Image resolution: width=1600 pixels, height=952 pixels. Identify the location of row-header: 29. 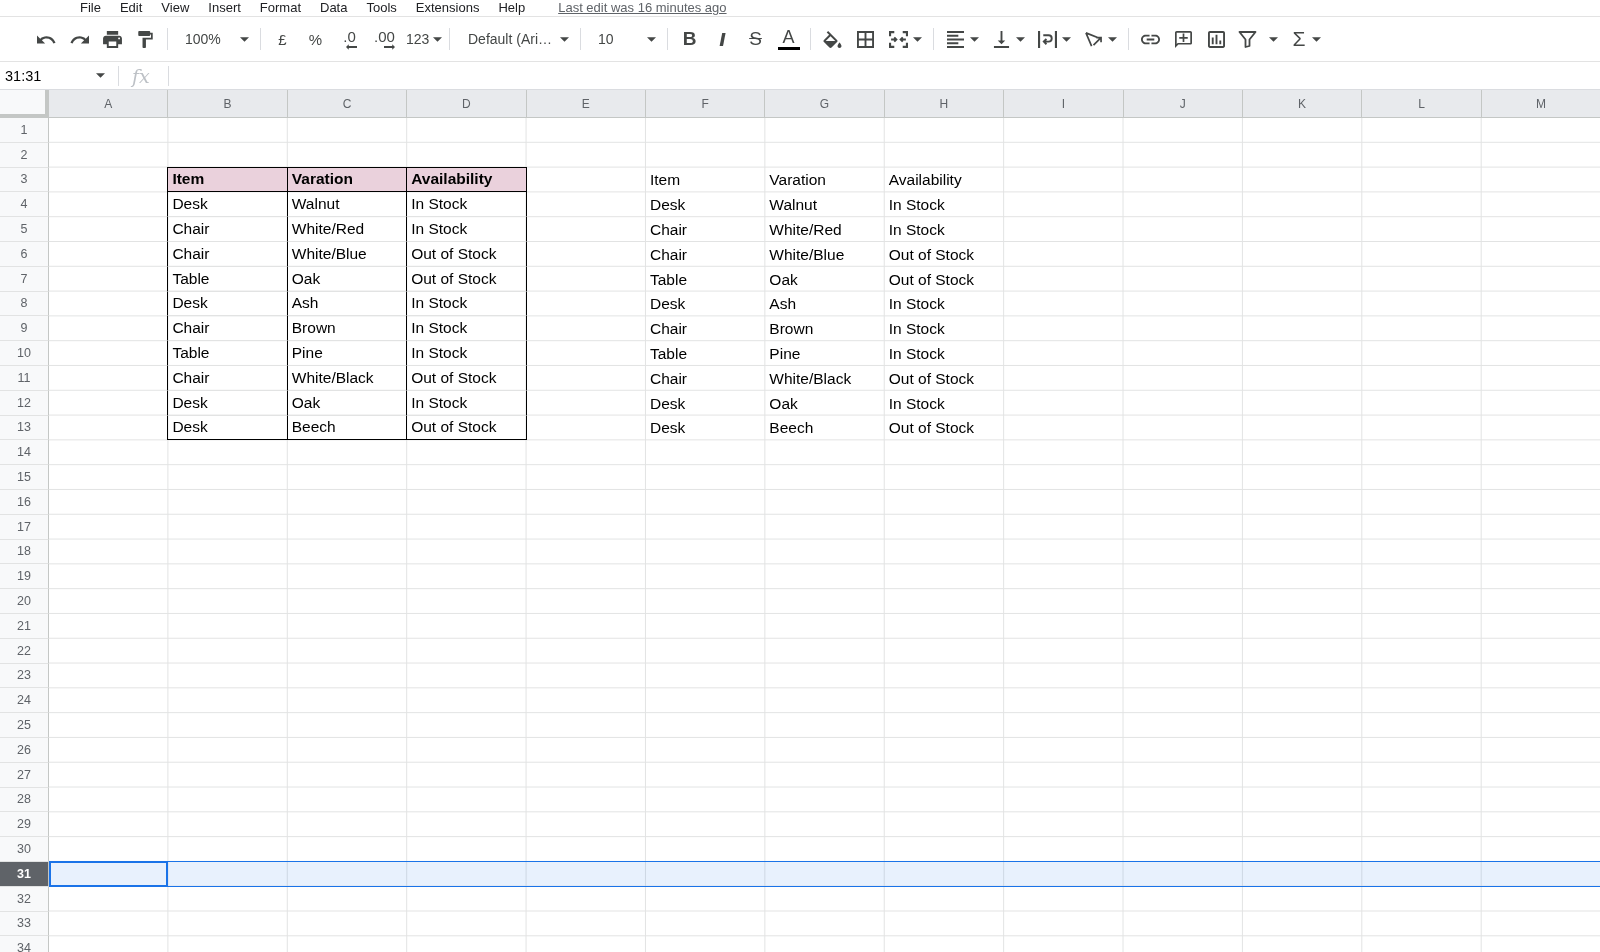
(24, 825).